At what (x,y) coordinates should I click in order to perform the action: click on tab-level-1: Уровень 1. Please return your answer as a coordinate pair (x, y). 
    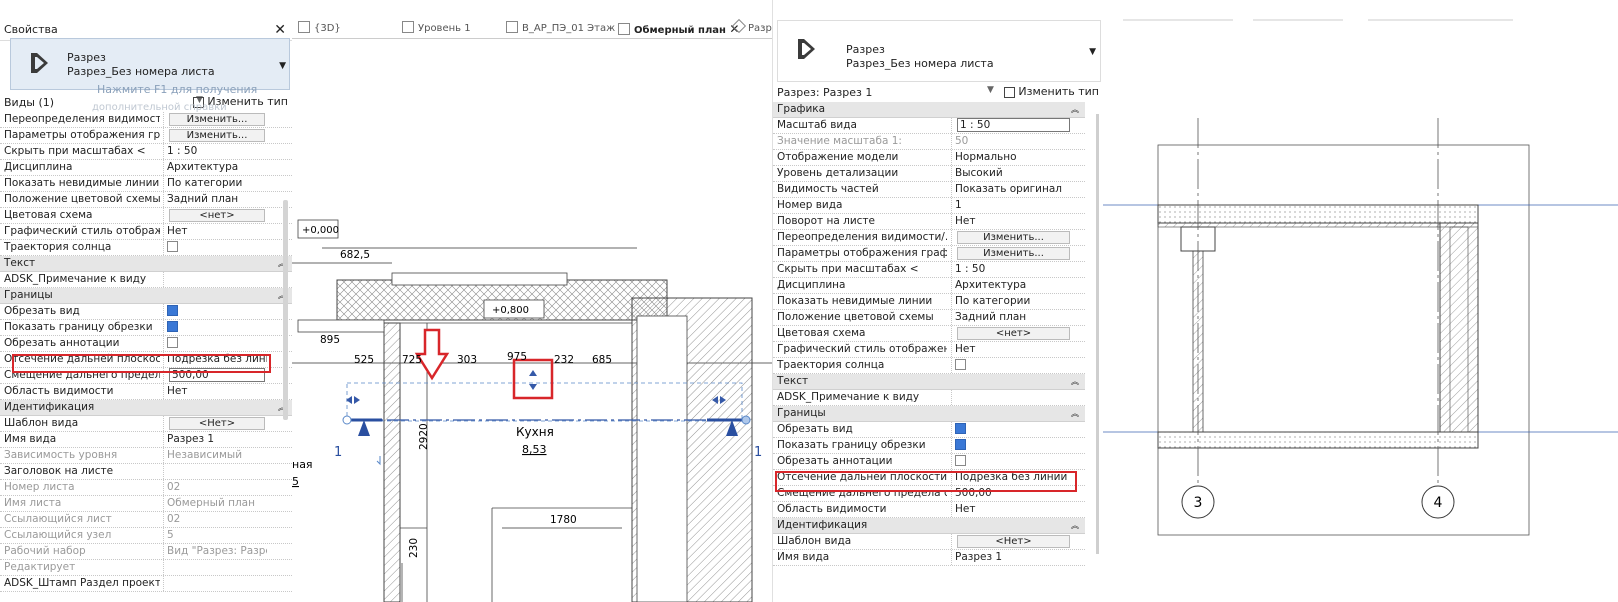
    Looking at the image, I should click on (436, 29).